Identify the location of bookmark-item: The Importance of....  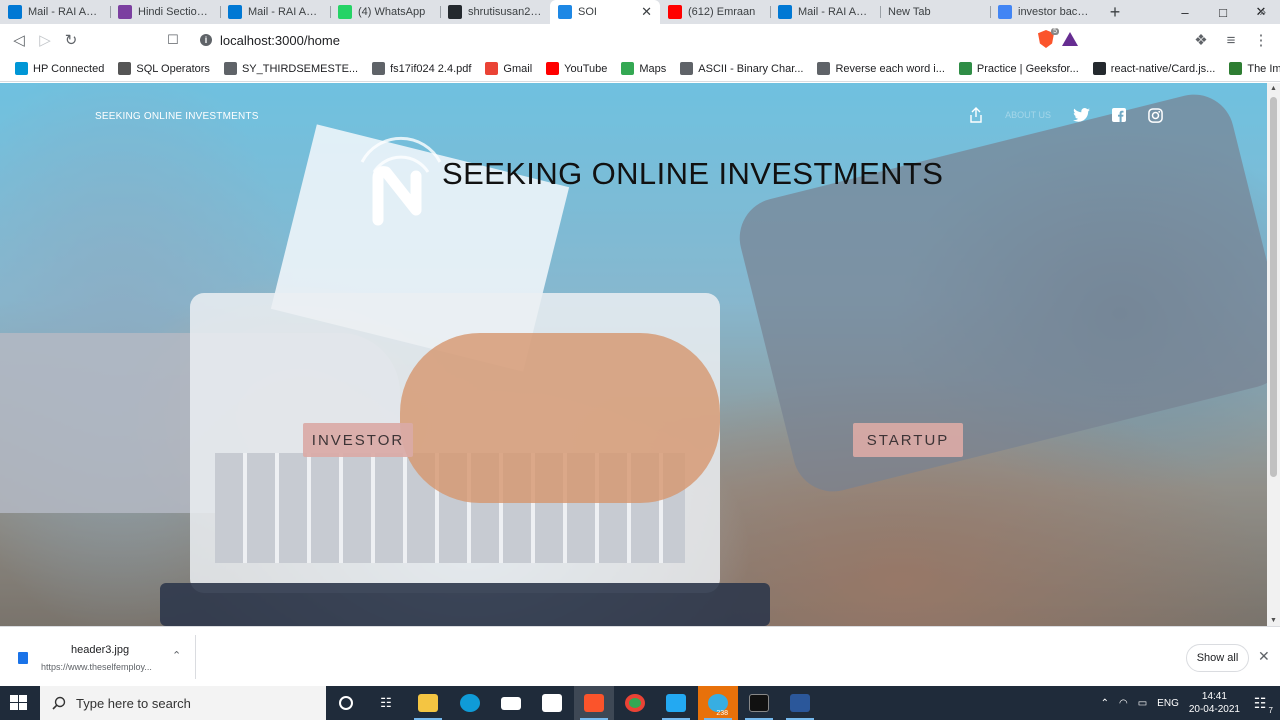
(1251, 68).